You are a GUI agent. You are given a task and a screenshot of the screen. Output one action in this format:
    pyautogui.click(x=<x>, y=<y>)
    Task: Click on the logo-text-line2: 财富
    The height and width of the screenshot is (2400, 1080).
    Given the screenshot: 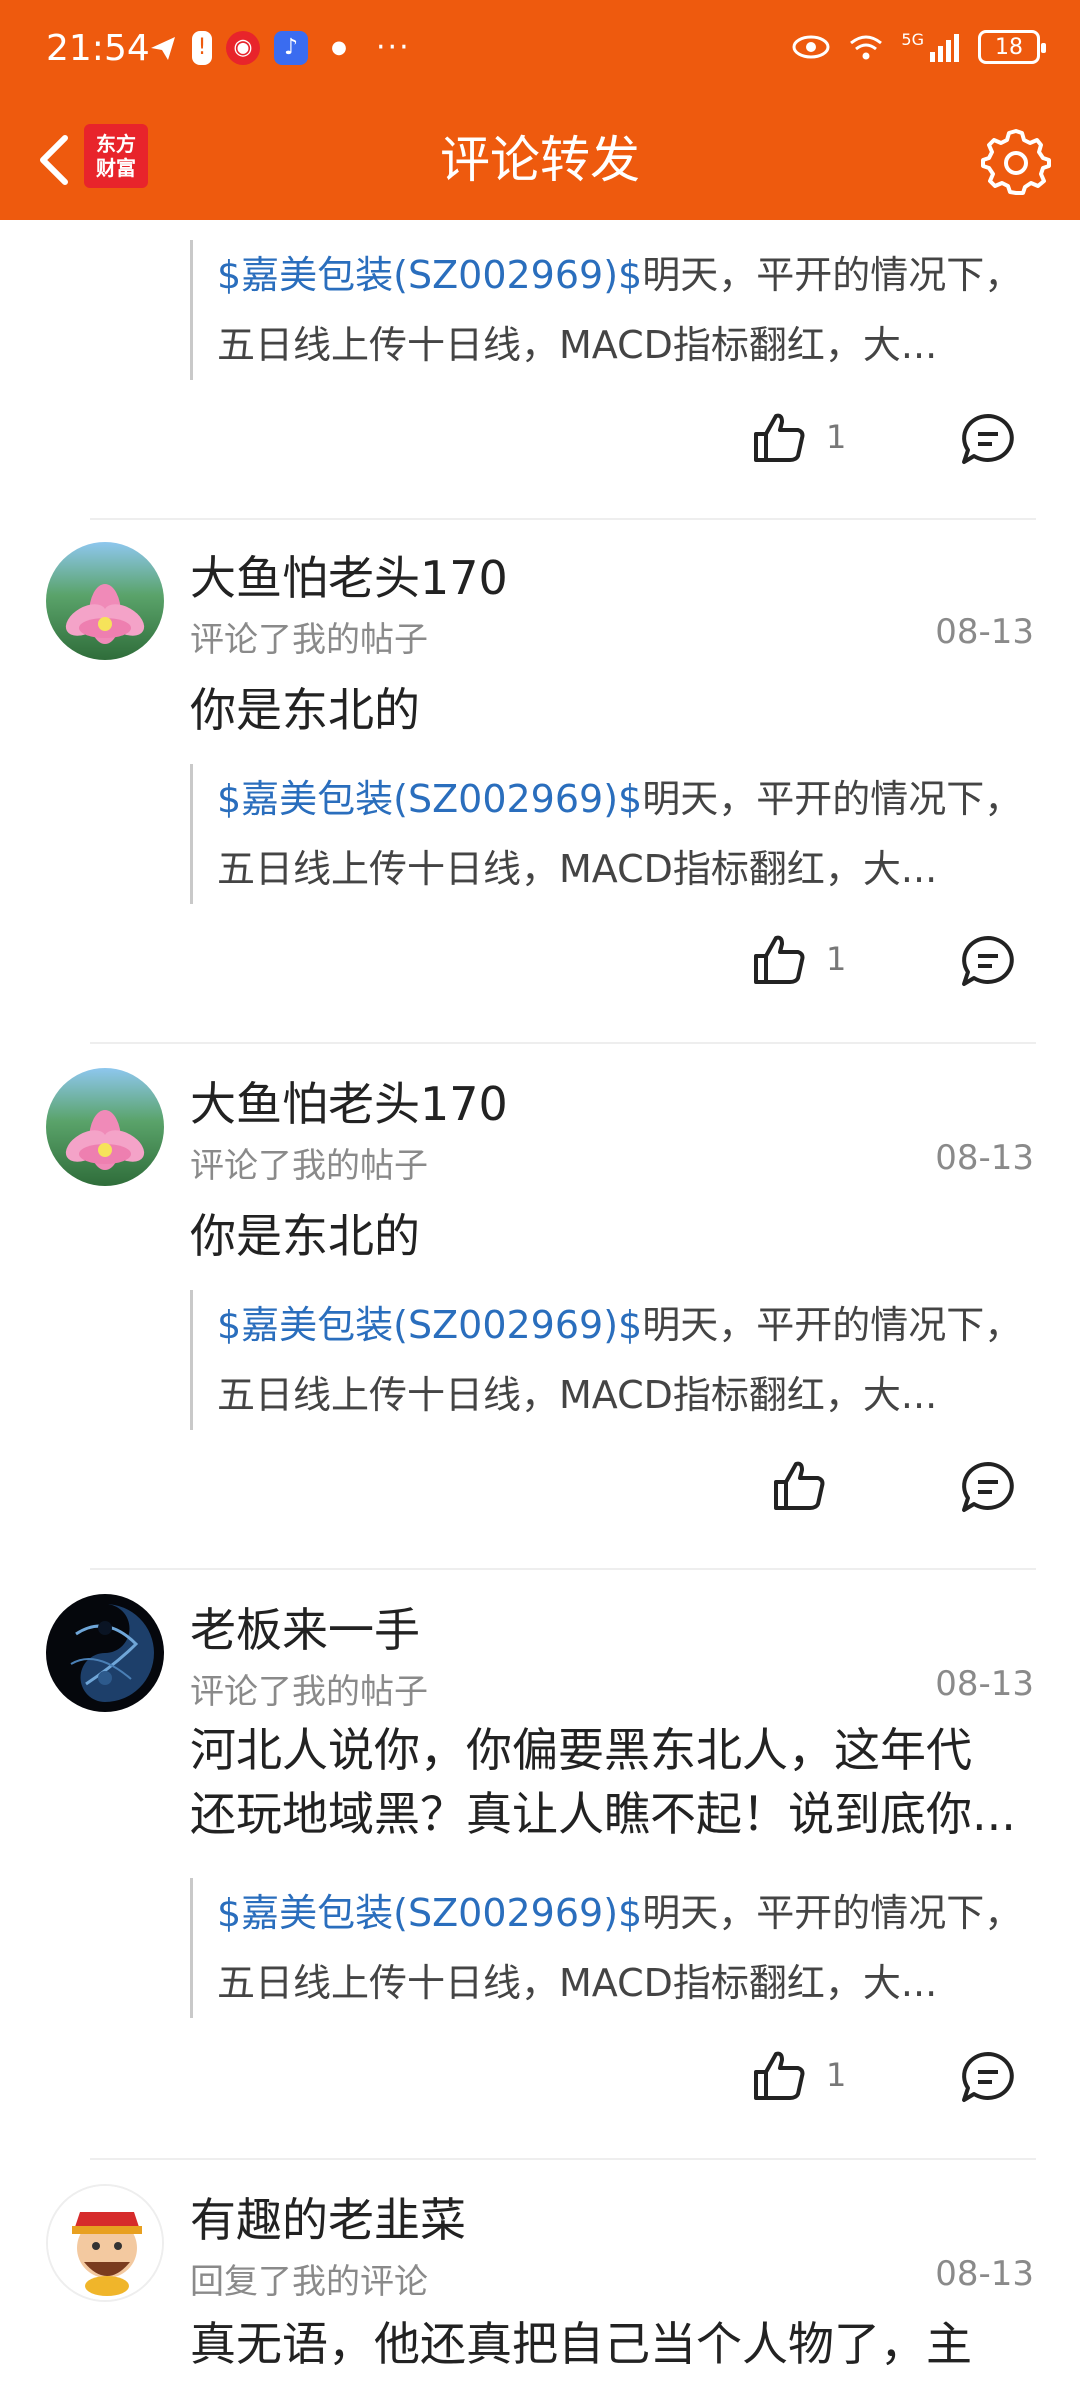 What is the action you would take?
    pyautogui.click(x=116, y=168)
    